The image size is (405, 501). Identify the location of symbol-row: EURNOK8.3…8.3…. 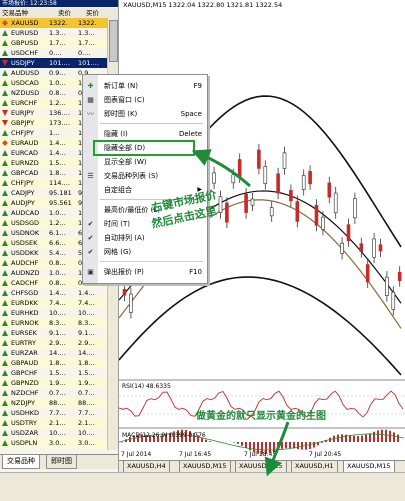
(53, 323).